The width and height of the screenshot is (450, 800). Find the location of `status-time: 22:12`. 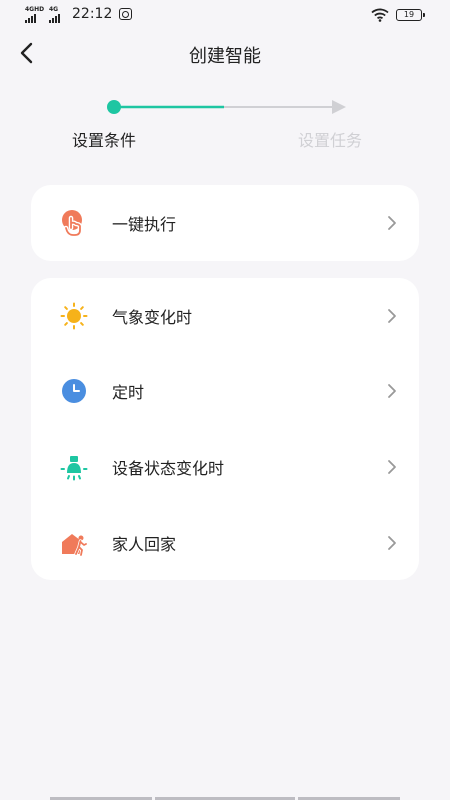

status-time: 22:12 is located at coordinates (92, 14).